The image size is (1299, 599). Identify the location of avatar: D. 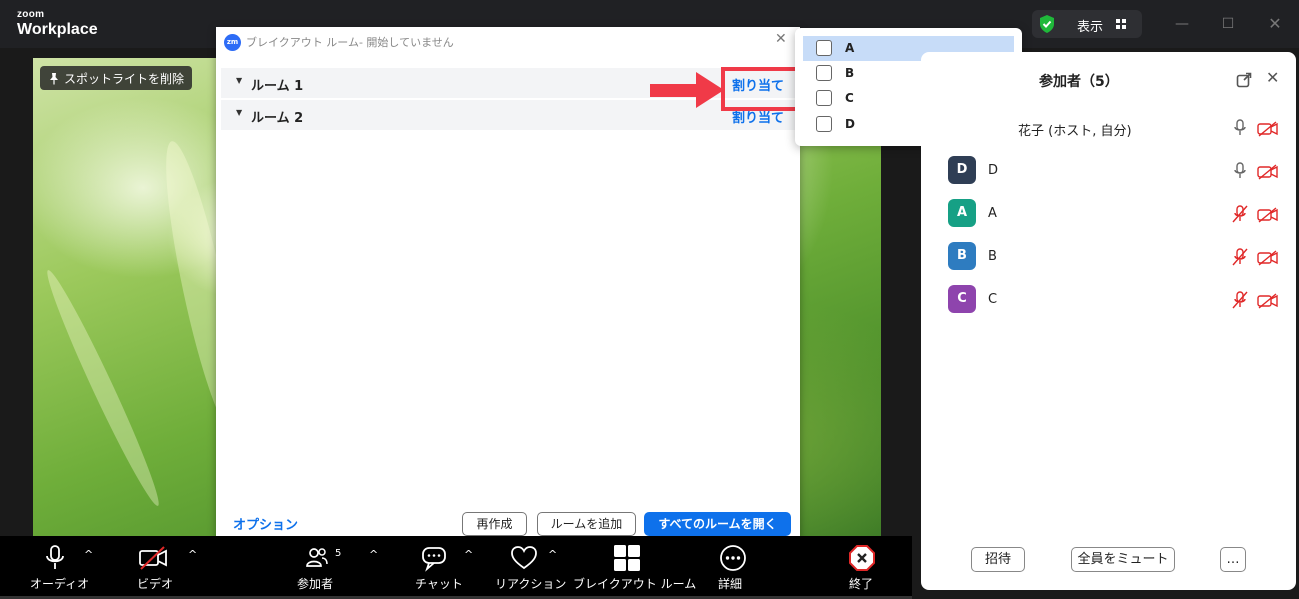
(962, 170).